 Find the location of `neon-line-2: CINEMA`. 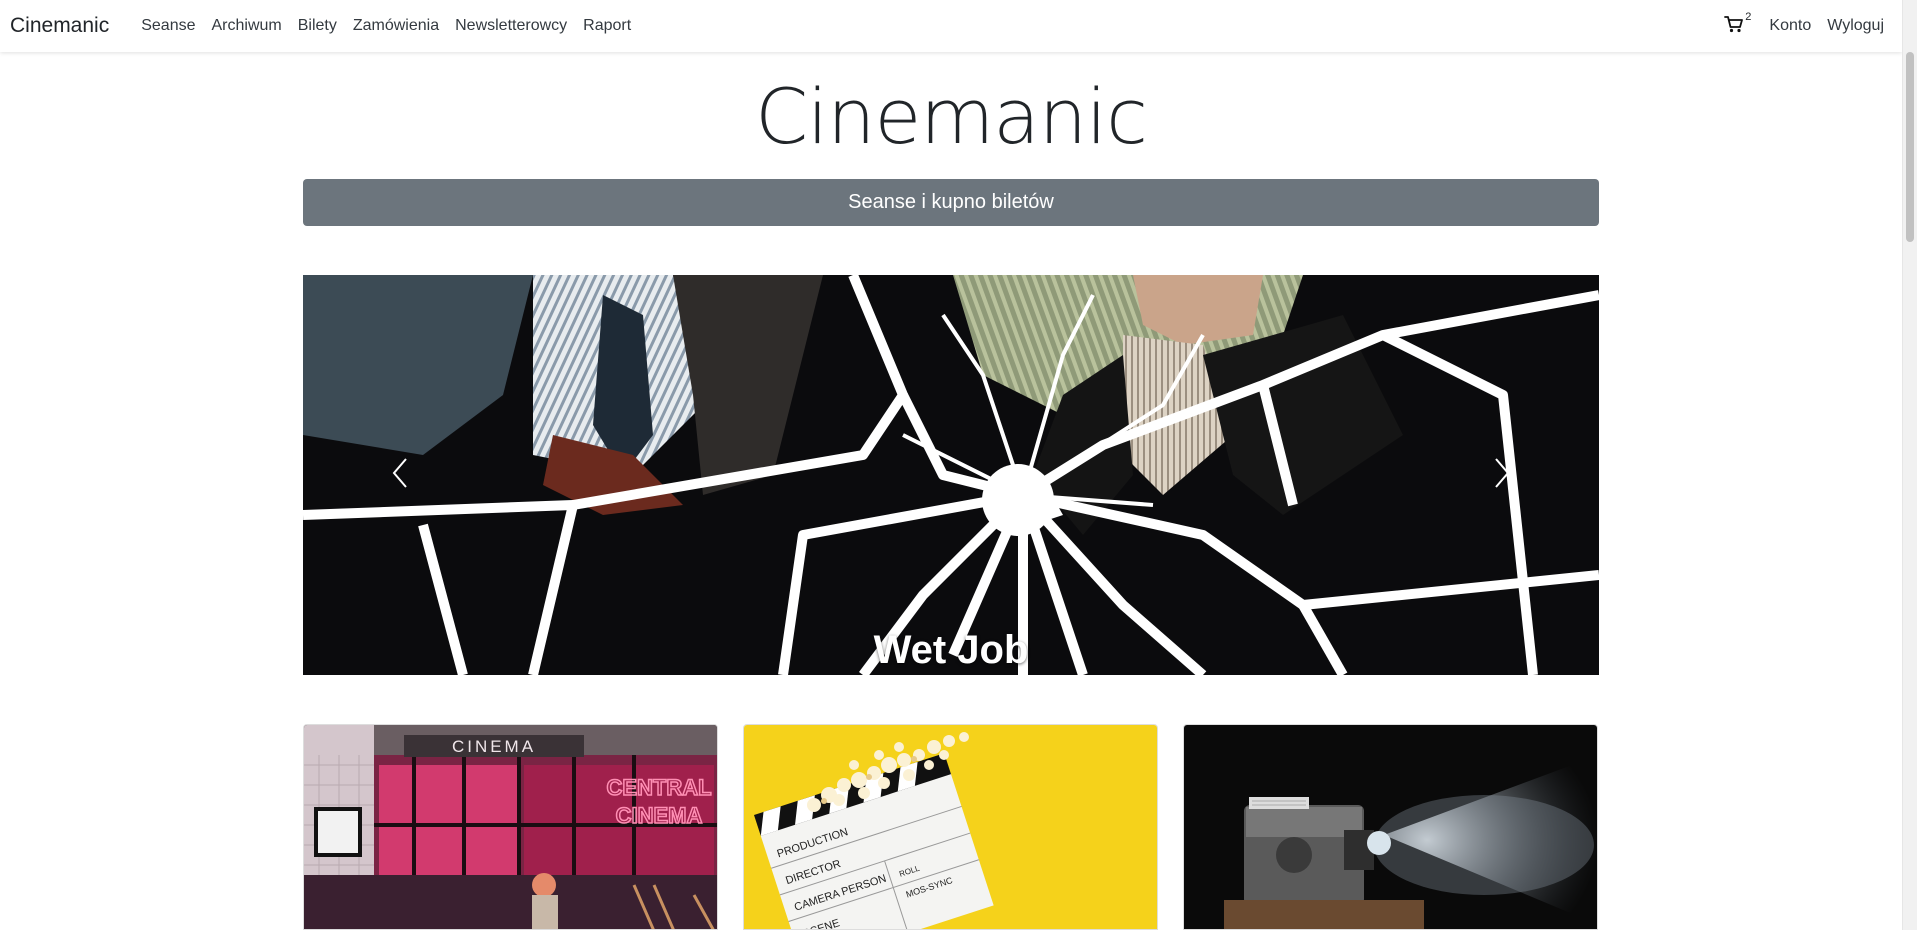

neon-line-2: CINEMA is located at coordinates (659, 815).